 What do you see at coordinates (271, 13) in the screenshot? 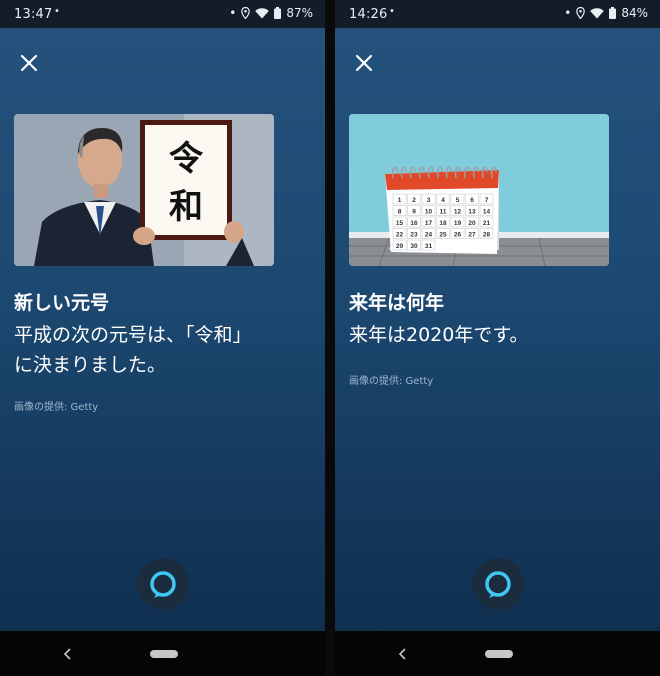
I see `status-icons: • 87%` at bounding box center [271, 13].